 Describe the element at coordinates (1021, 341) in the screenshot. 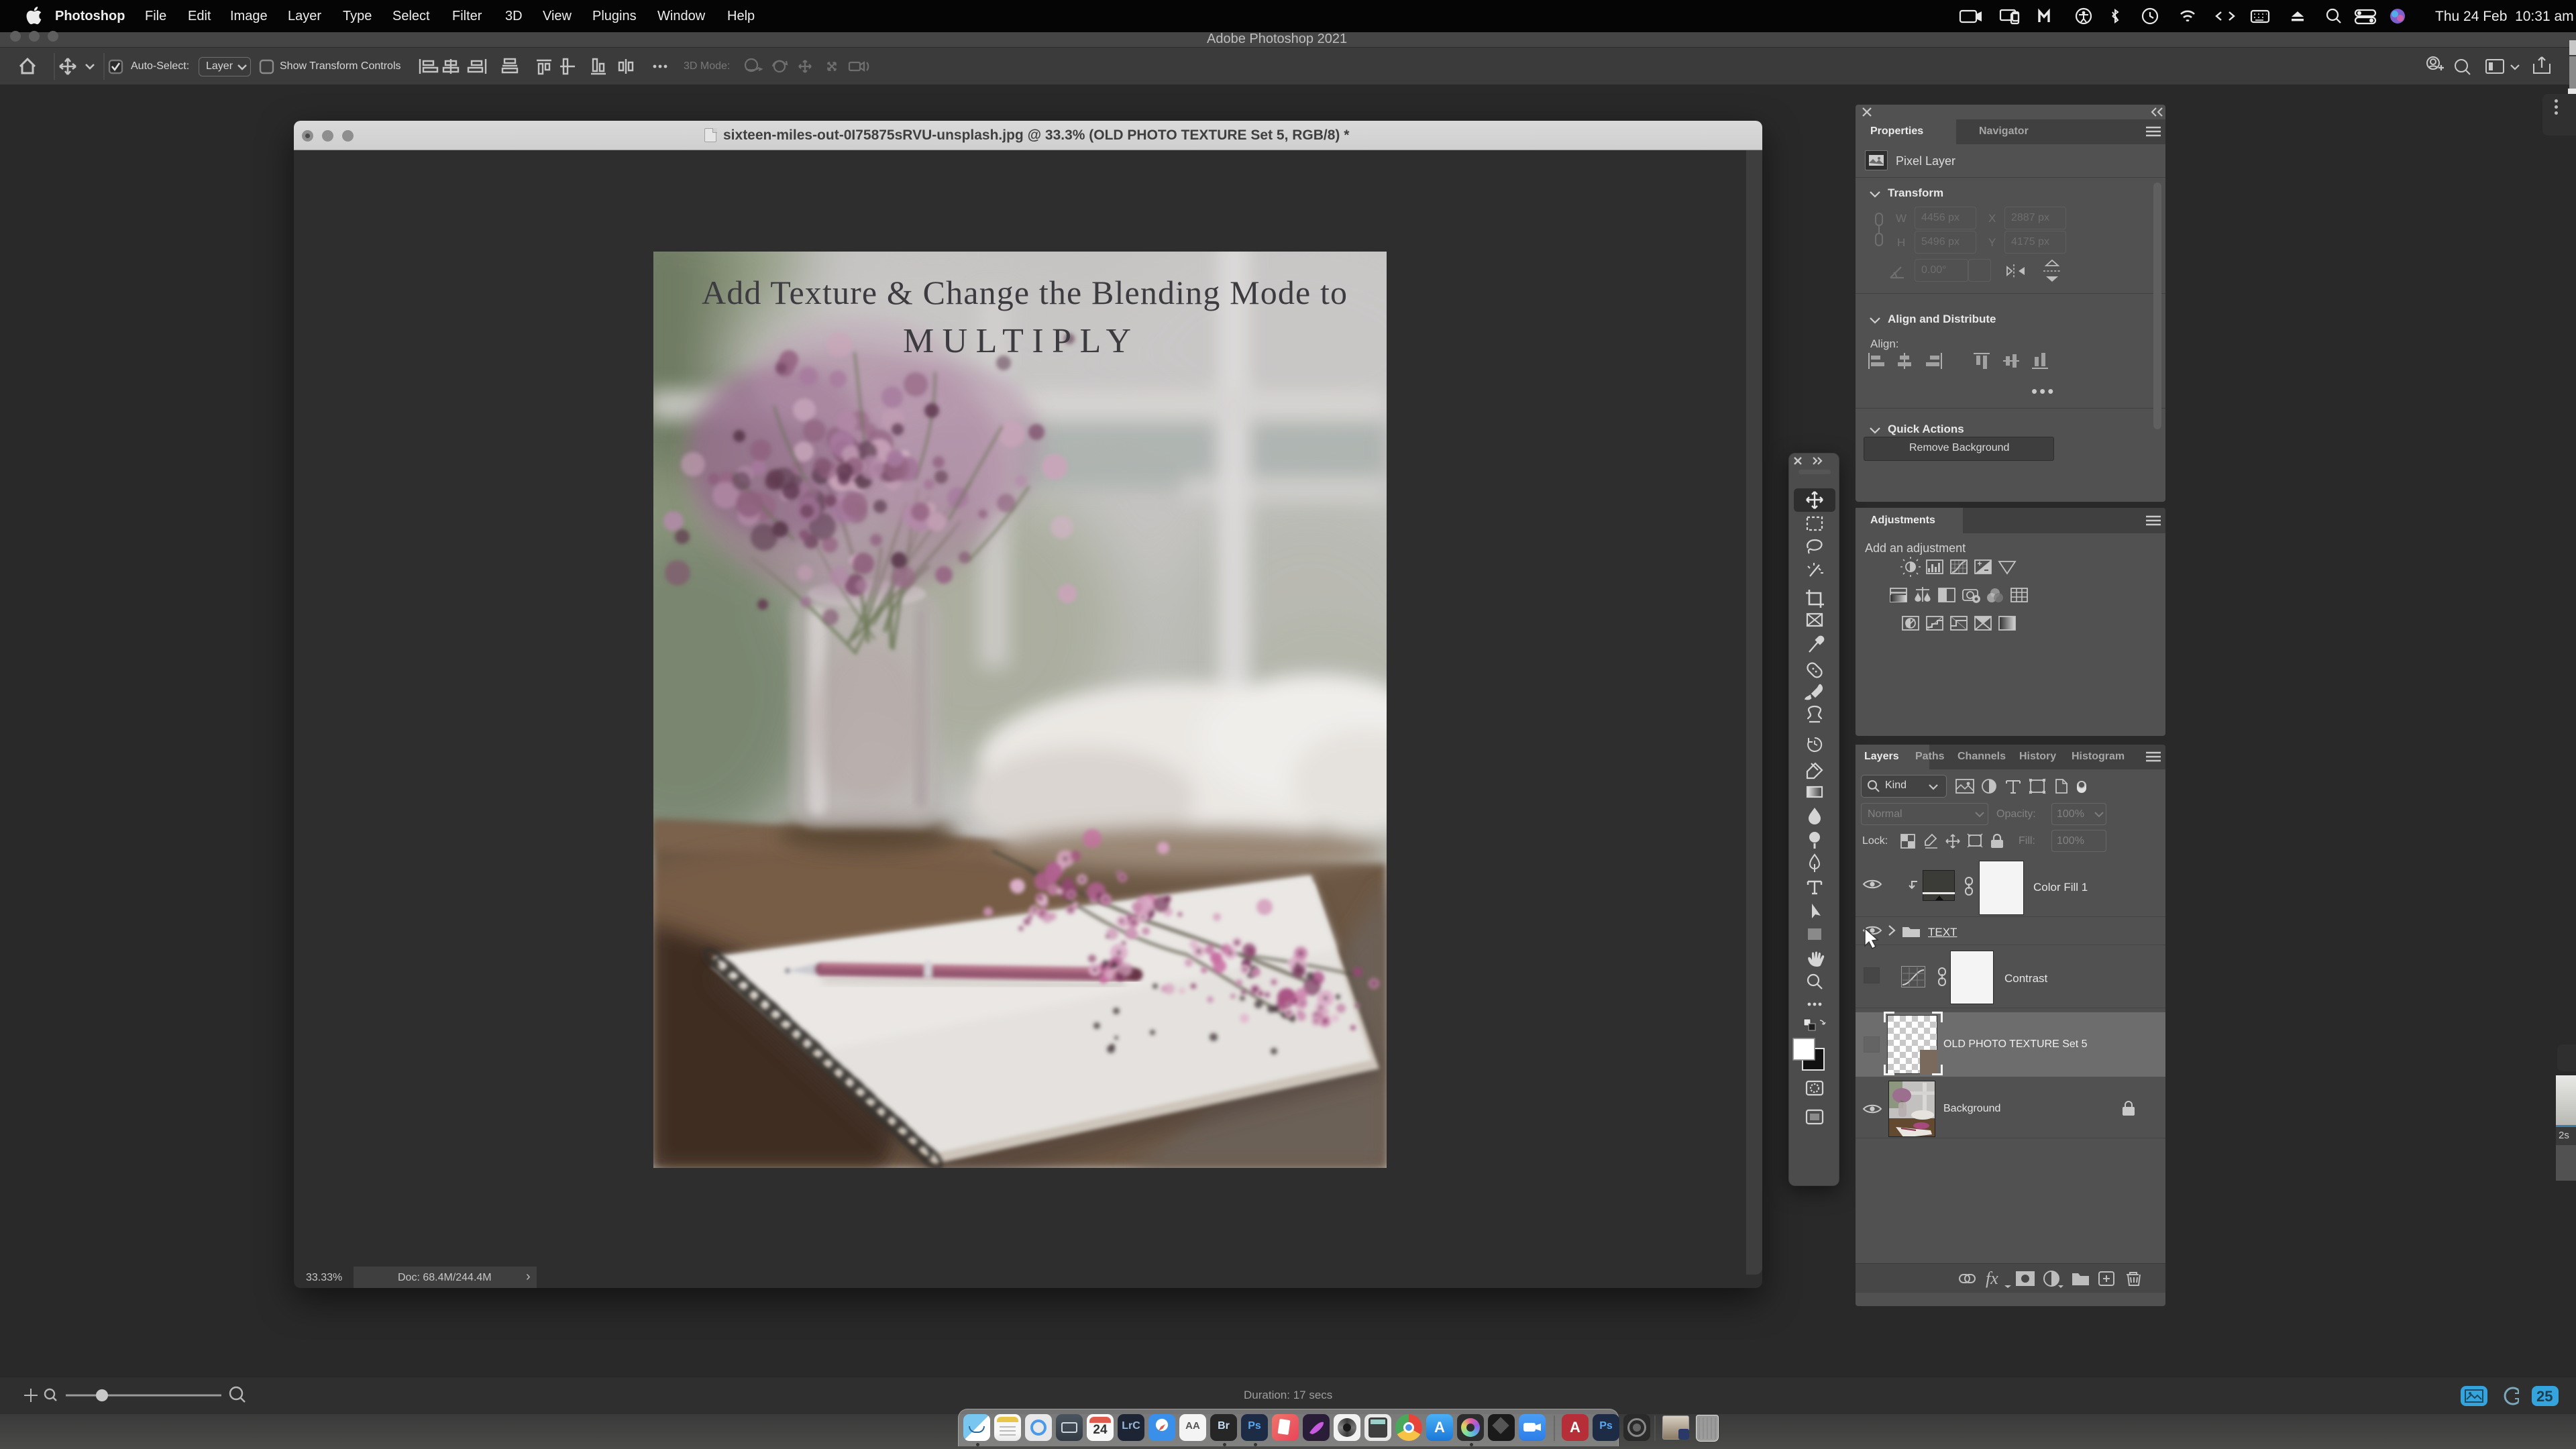

I see `svg-text: MULTIPLY` at that location.